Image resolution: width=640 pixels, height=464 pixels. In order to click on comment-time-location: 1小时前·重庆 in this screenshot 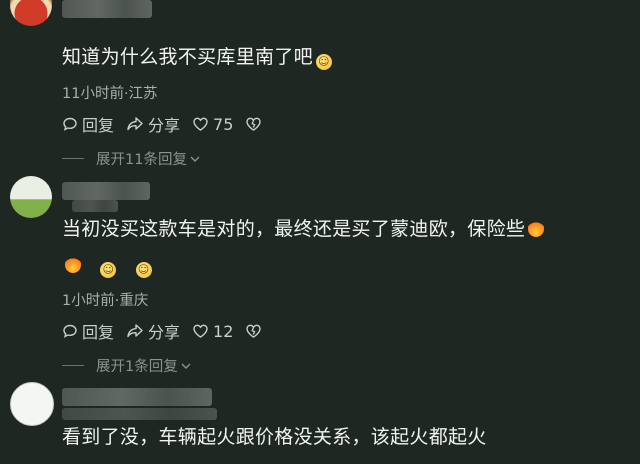, I will do `click(105, 301)`.